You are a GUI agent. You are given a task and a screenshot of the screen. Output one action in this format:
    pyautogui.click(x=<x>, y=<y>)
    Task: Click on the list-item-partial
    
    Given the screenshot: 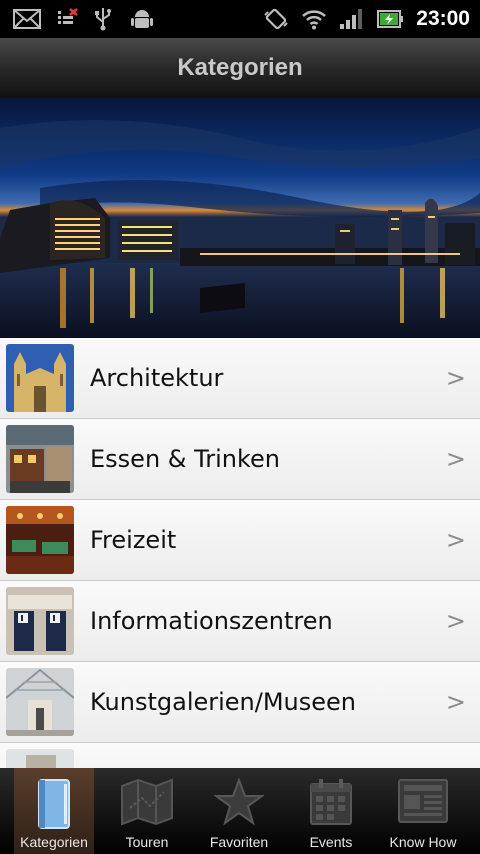 What is the action you would take?
    pyautogui.click(x=240, y=755)
    